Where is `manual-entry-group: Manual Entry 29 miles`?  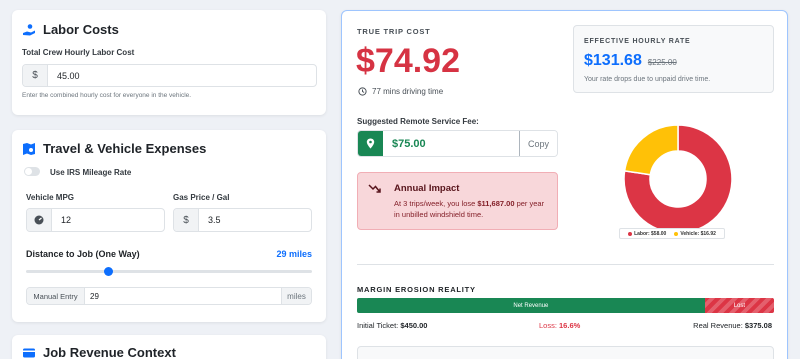 manual-entry-group: Manual Entry 29 miles is located at coordinates (169, 296).